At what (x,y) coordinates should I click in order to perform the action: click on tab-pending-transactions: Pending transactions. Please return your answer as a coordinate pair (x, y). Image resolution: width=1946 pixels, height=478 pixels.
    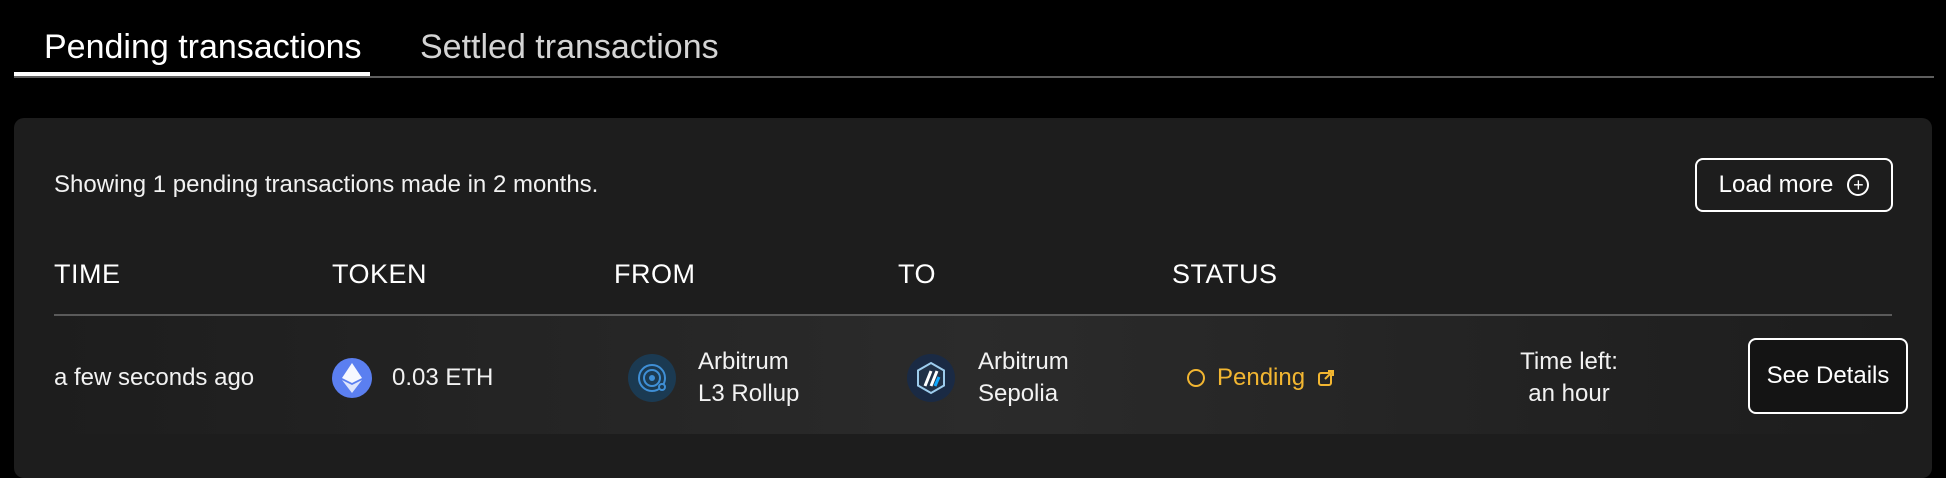
    Looking at the image, I should click on (203, 47).